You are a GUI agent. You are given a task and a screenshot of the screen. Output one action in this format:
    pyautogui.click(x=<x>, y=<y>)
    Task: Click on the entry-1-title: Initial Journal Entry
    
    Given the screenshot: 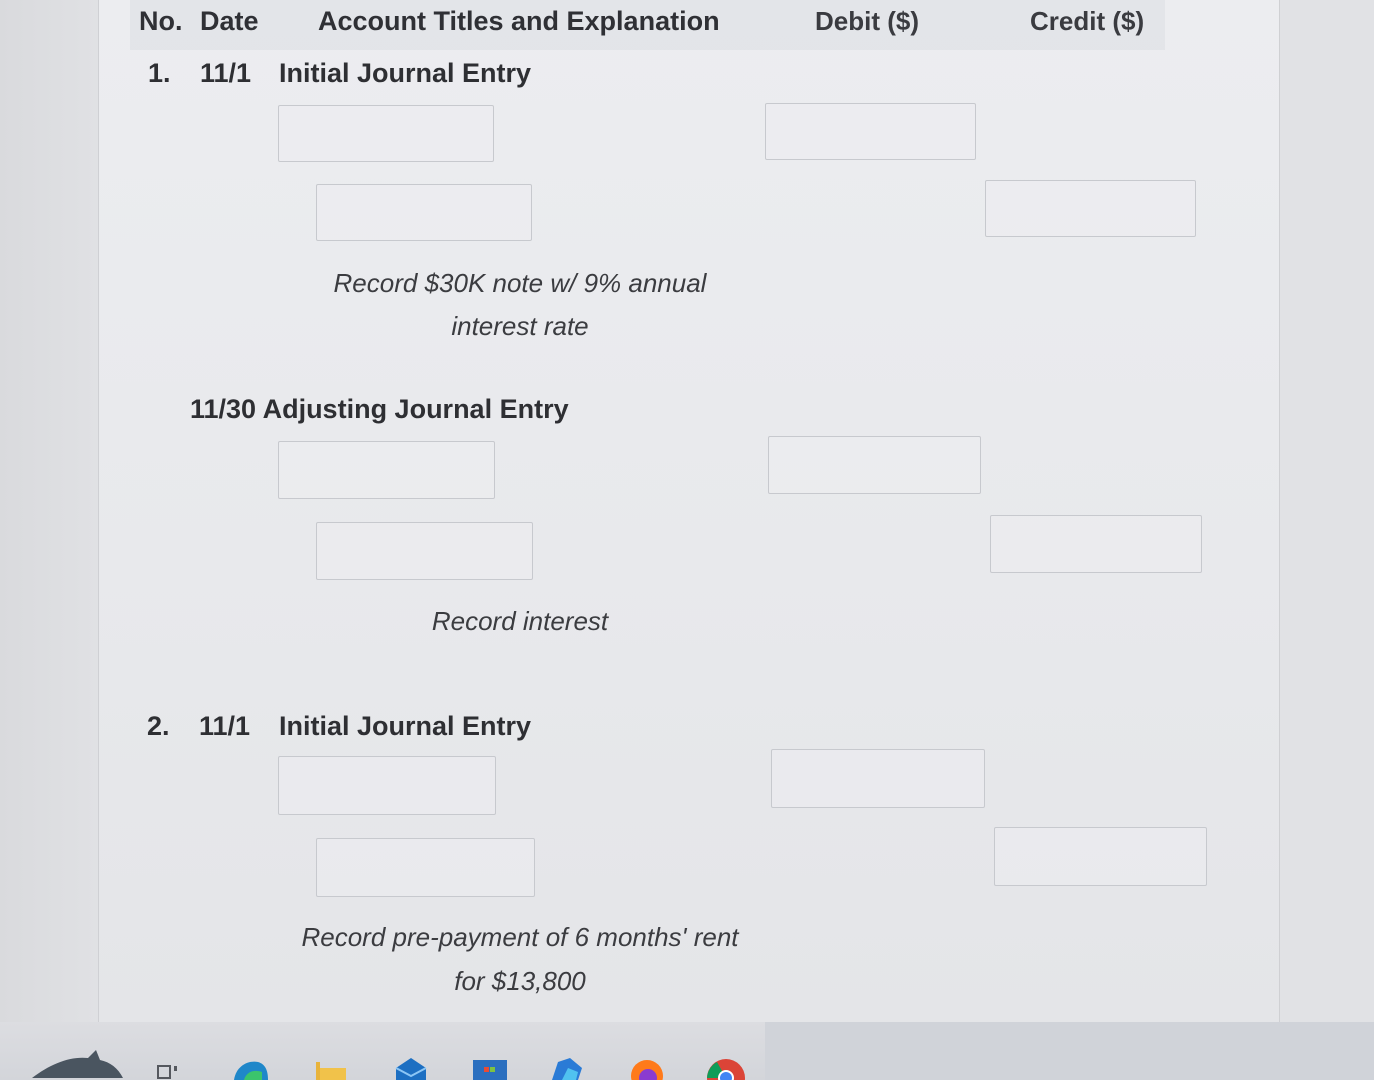 What is the action you would take?
    pyautogui.click(x=405, y=73)
    